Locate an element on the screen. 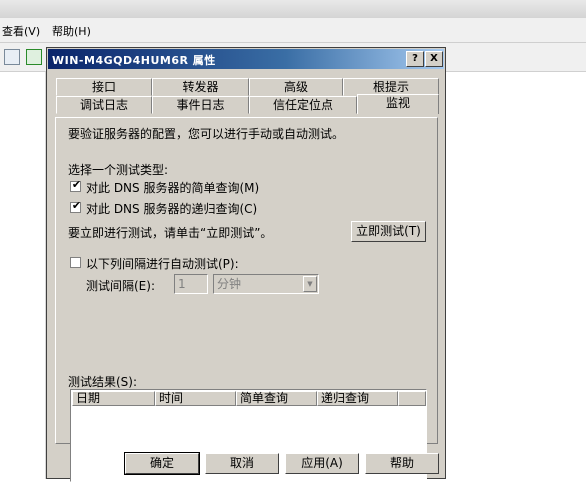 This screenshot has height=482, width=586. select-test-type-label: 选择一个测试类型: is located at coordinates (118, 170).